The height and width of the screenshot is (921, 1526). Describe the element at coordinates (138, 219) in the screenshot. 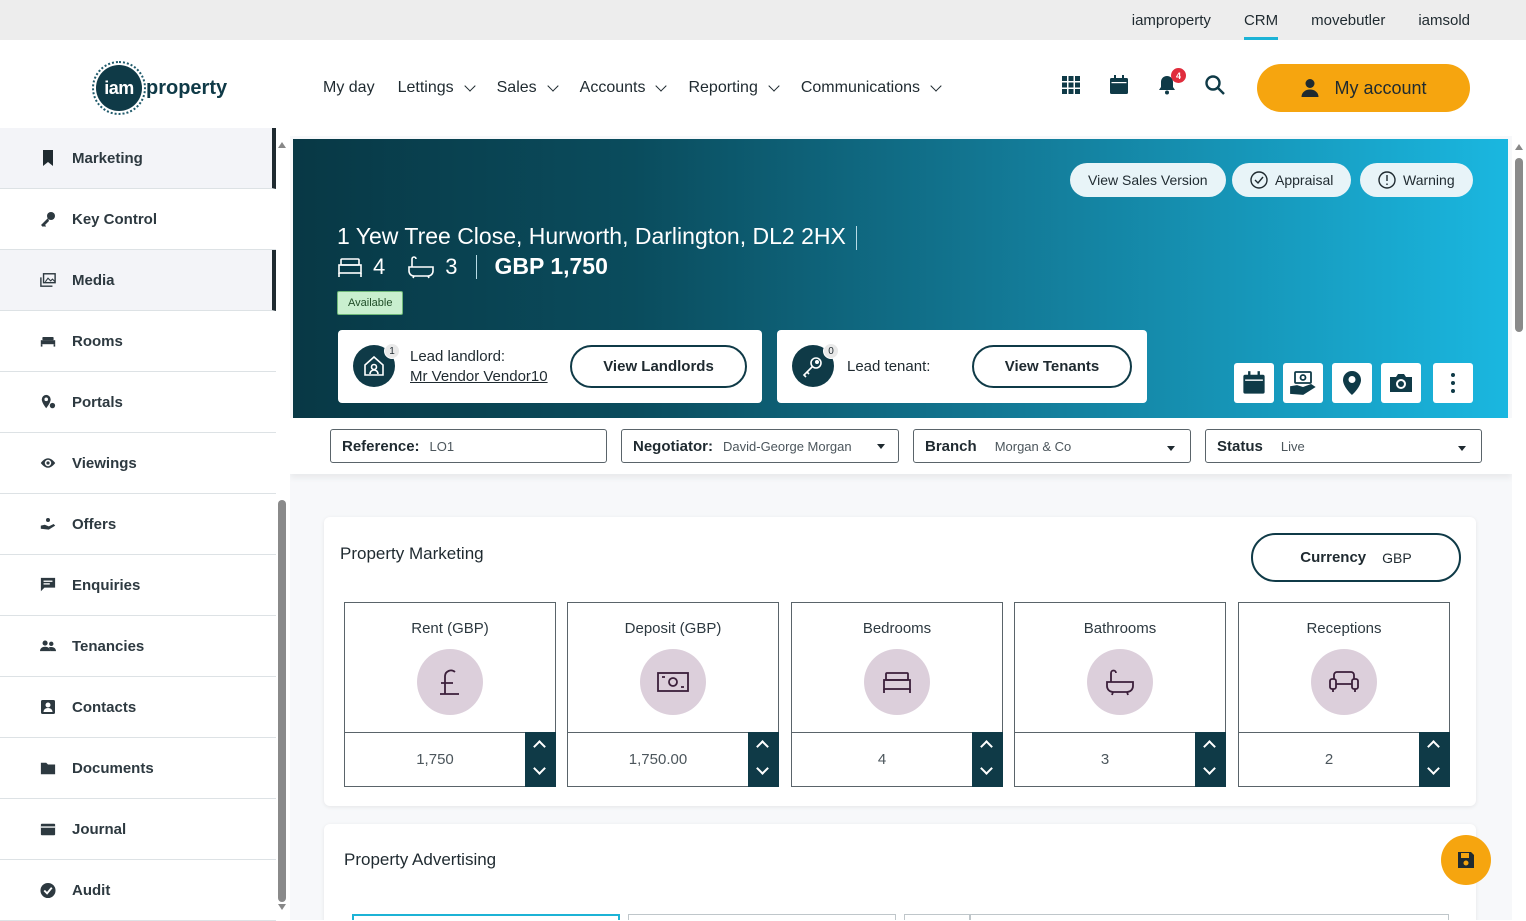

I see `sidebar-item-key-control: Key Control` at that location.